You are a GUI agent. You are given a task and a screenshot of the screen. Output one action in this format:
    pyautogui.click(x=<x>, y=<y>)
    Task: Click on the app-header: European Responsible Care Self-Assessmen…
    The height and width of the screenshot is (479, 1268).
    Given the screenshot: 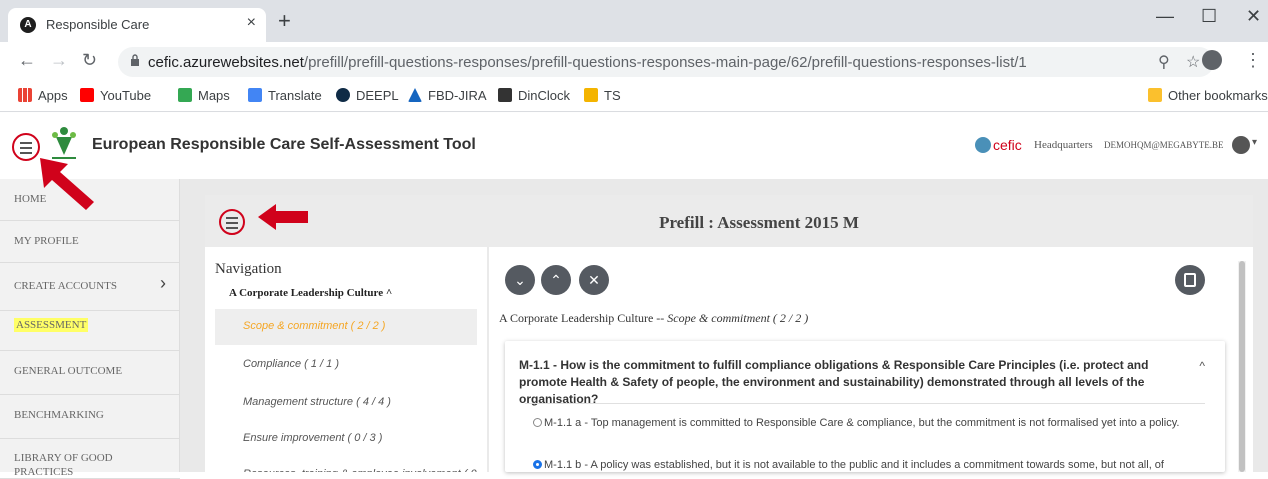 What is the action you would take?
    pyautogui.click(x=634, y=146)
    